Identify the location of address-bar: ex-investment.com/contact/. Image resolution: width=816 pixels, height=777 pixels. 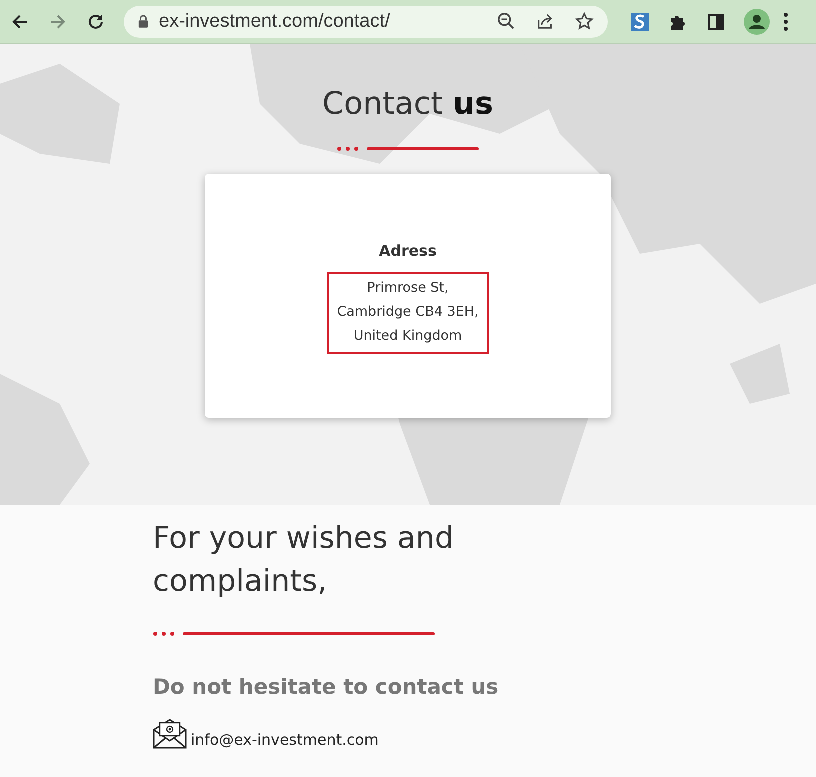
(366, 22).